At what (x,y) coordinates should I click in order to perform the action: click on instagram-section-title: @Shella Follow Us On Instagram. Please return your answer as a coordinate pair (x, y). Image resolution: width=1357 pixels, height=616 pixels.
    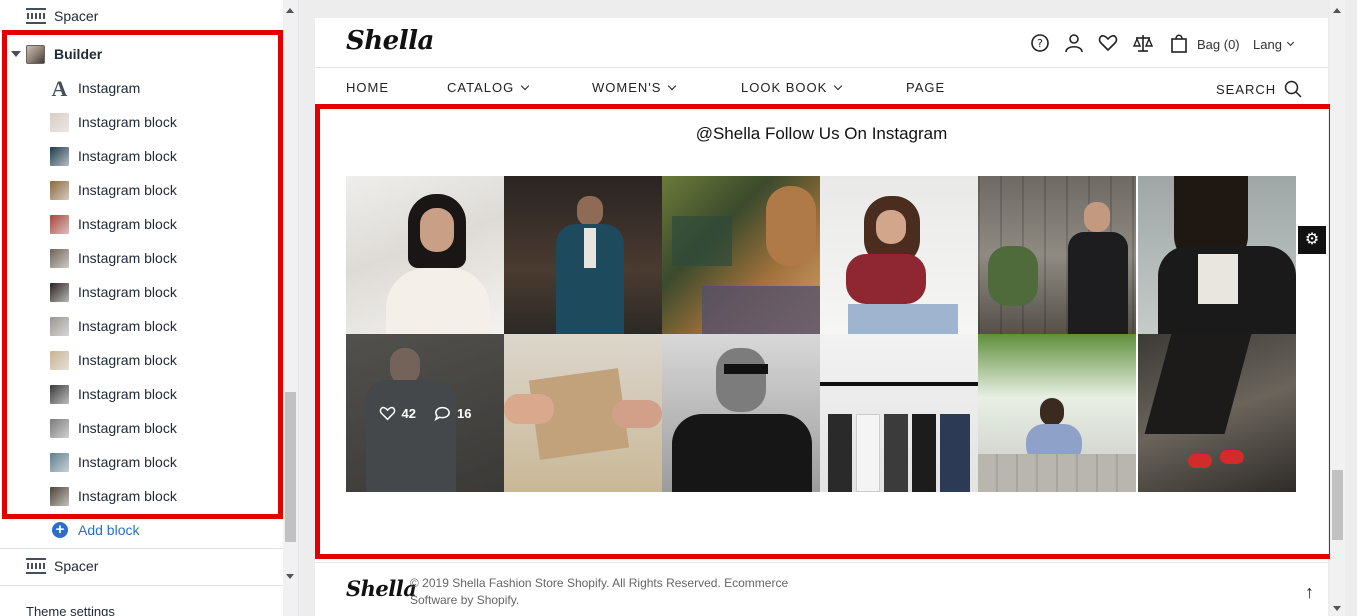
    Looking at the image, I should click on (821, 133).